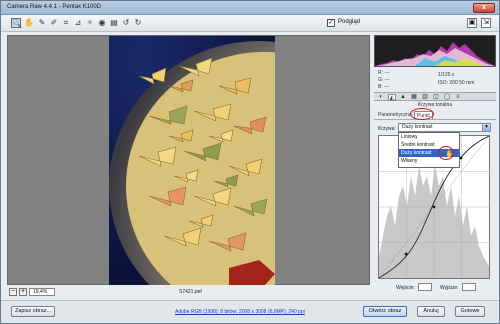  I want to click on tone-curve-tab-icon: ◭, so click(392, 97).